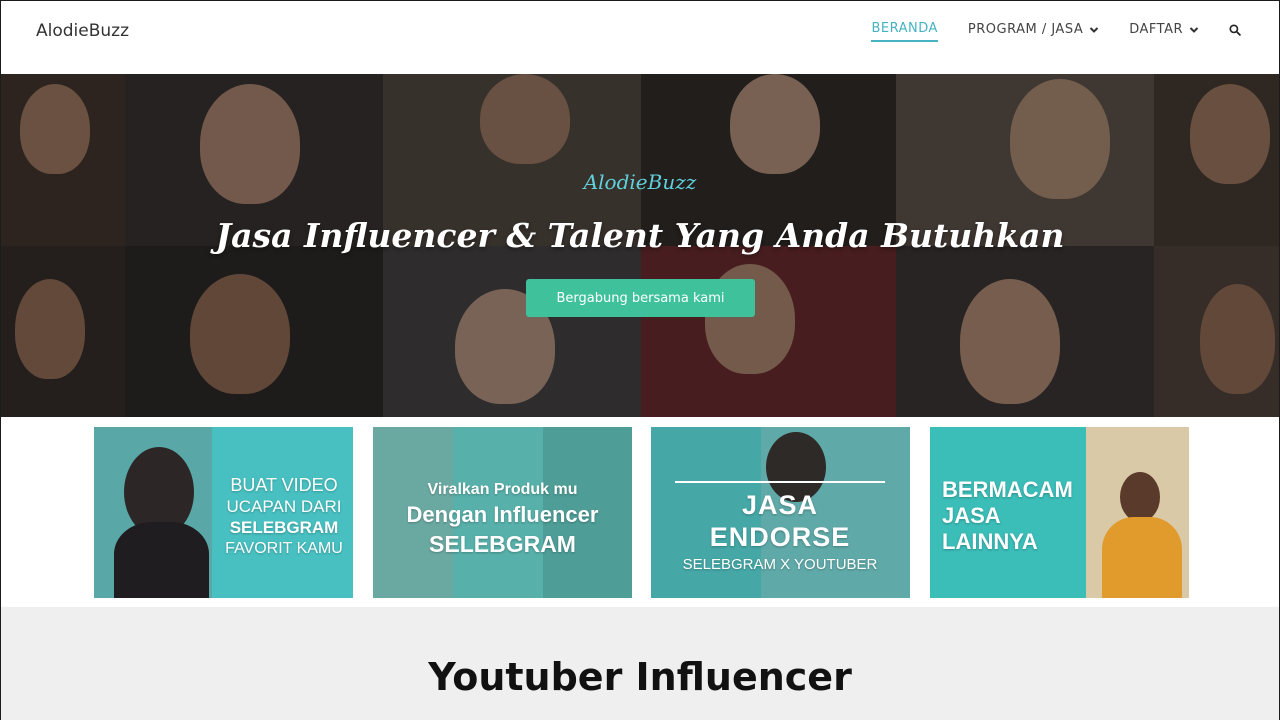  I want to click on search-icon, so click(1235, 31).